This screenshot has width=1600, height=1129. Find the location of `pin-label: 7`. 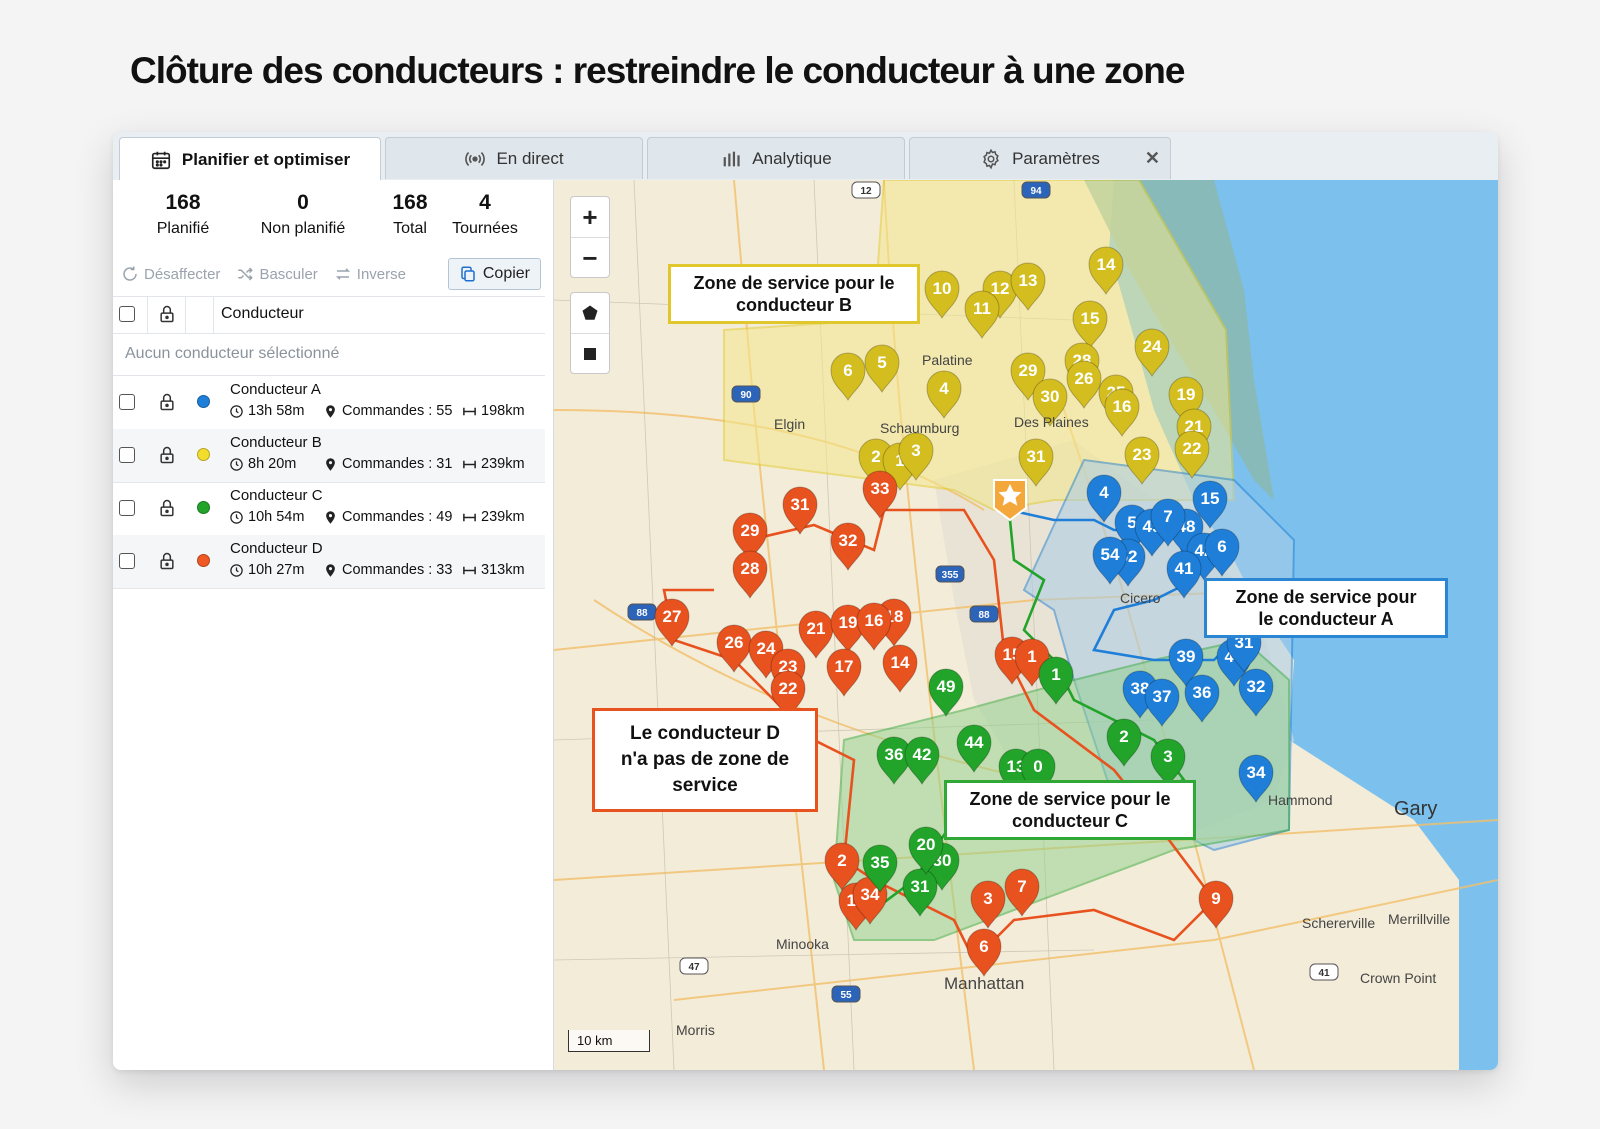

pin-label: 7 is located at coordinates (1167, 516).